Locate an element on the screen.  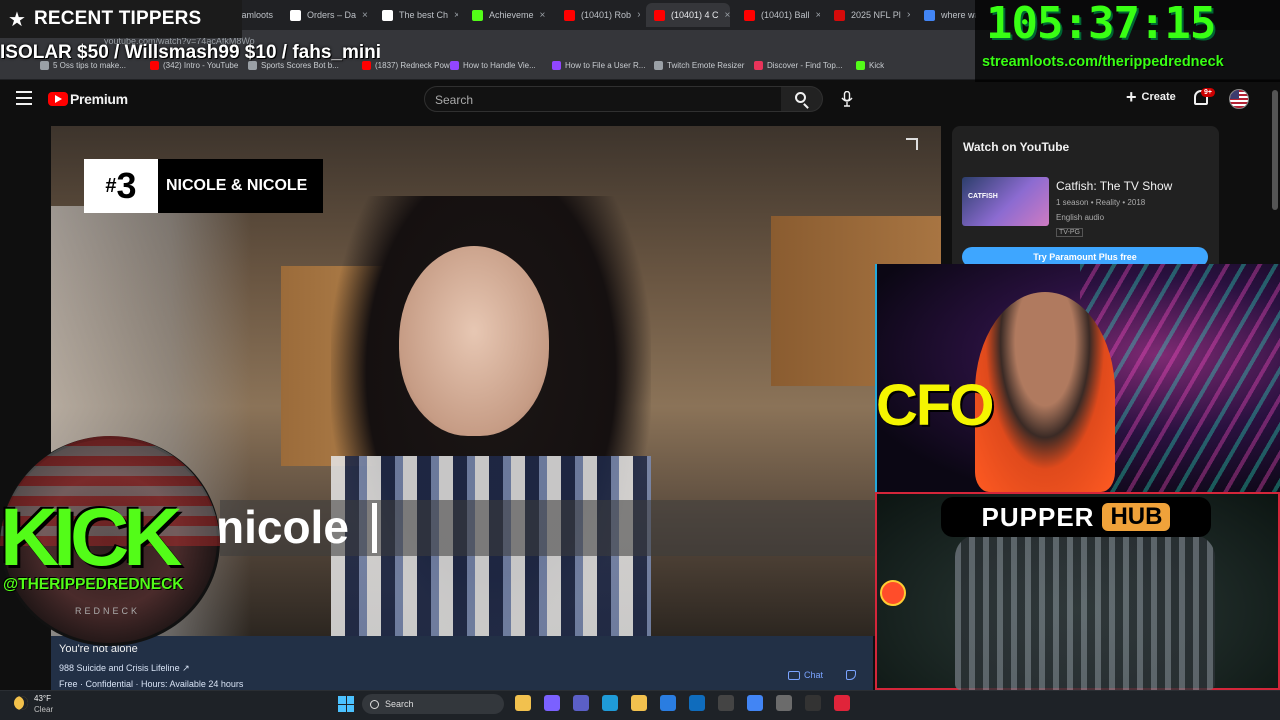
hamburger-menu-icon is located at coordinates (24, 98).